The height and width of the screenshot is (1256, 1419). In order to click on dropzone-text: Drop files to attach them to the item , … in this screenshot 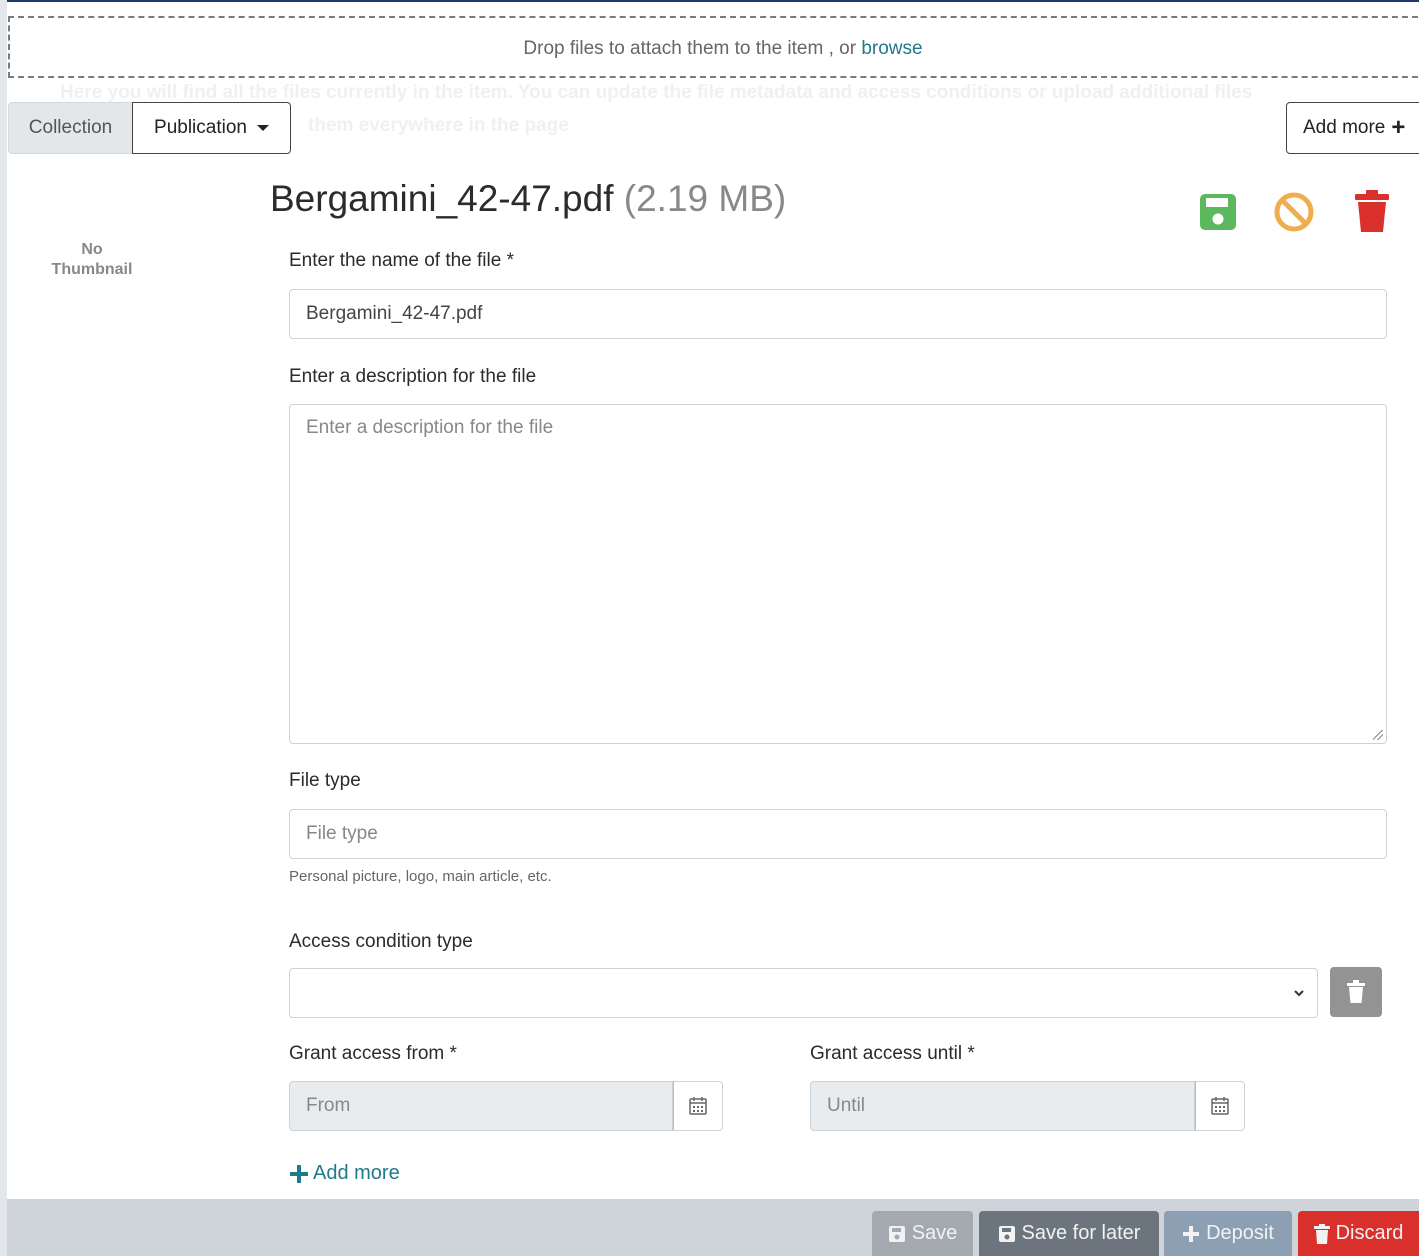, I will do `click(690, 48)`.